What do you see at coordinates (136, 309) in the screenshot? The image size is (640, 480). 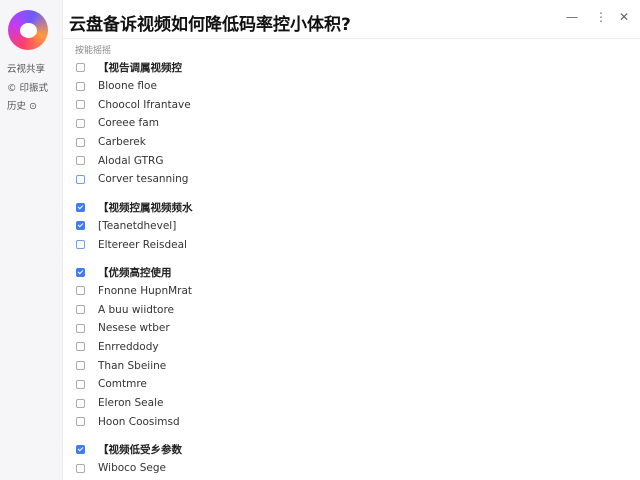 I see `list-item-label: A buu wiidtore` at bounding box center [136, 309].